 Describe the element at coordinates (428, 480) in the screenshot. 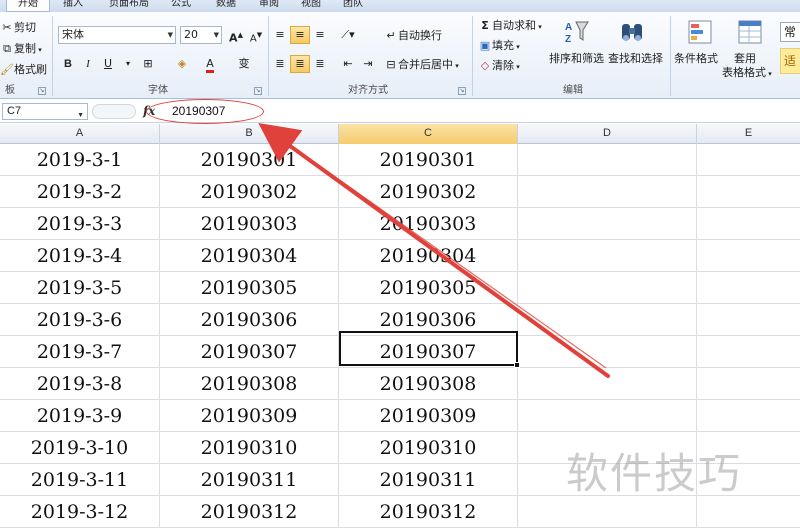

I see `cell-c11: 20190311` at that location.